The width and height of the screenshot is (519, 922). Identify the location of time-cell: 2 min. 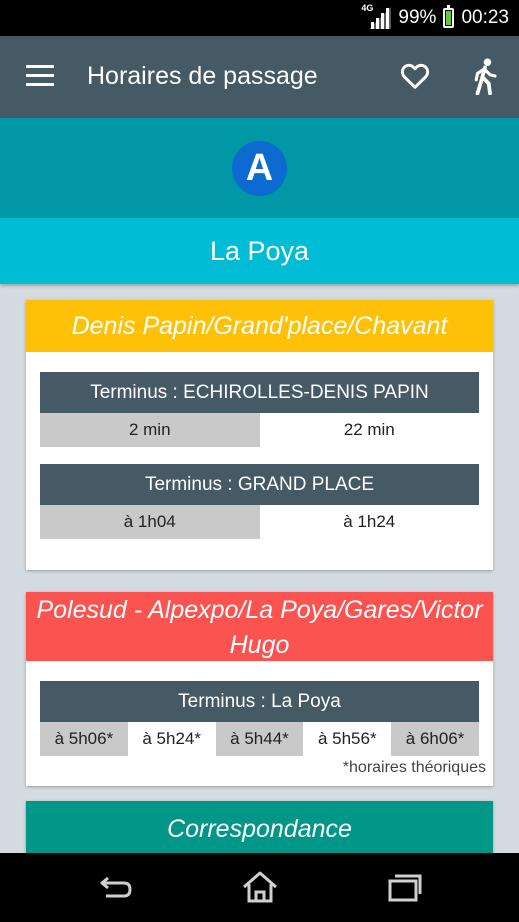
(150, 430).